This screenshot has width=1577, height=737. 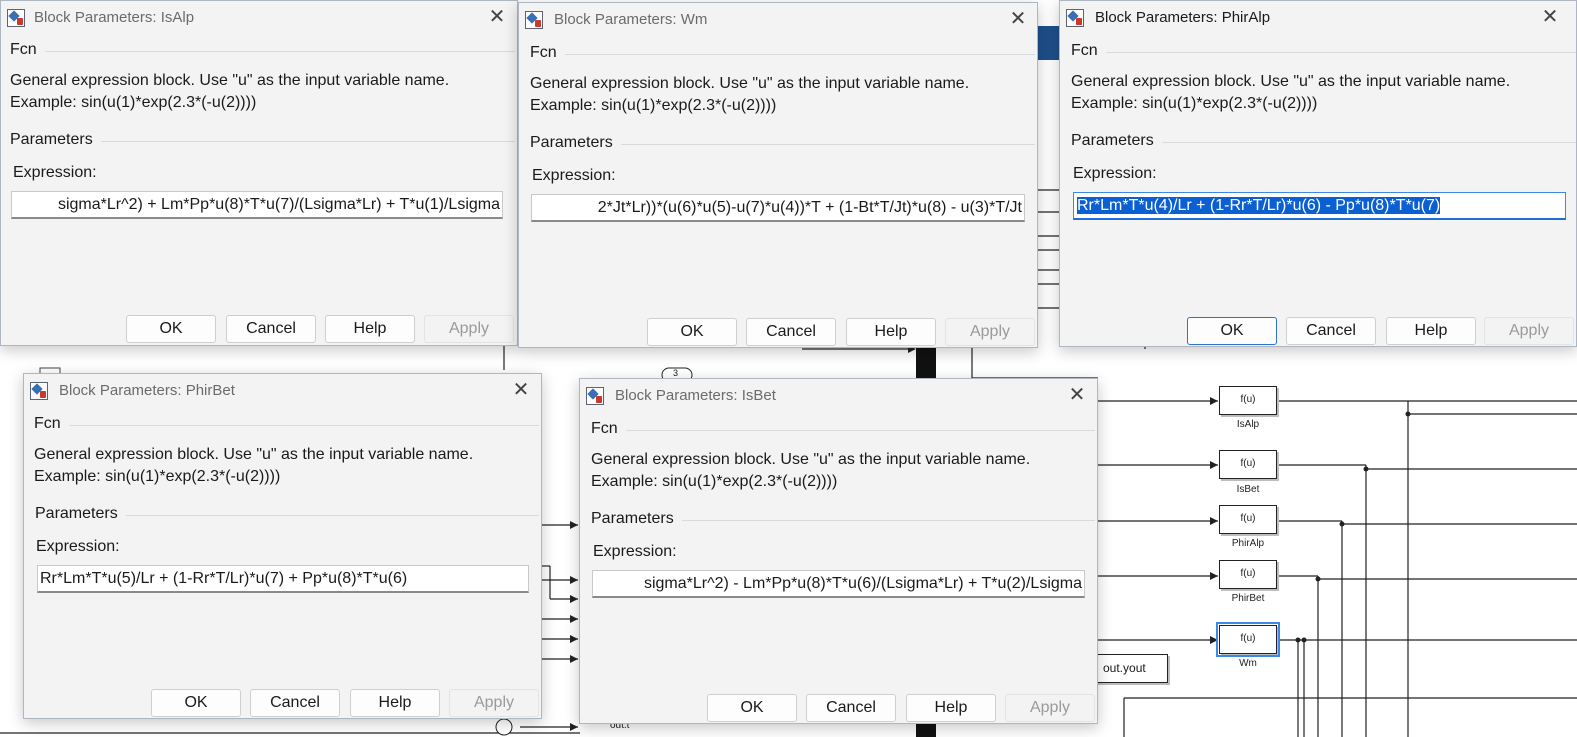 What do you see at coordinates (1248, 663) in the screenshot?
I see `fcn-block-label: Wm` at bounding box center [1248, 663].